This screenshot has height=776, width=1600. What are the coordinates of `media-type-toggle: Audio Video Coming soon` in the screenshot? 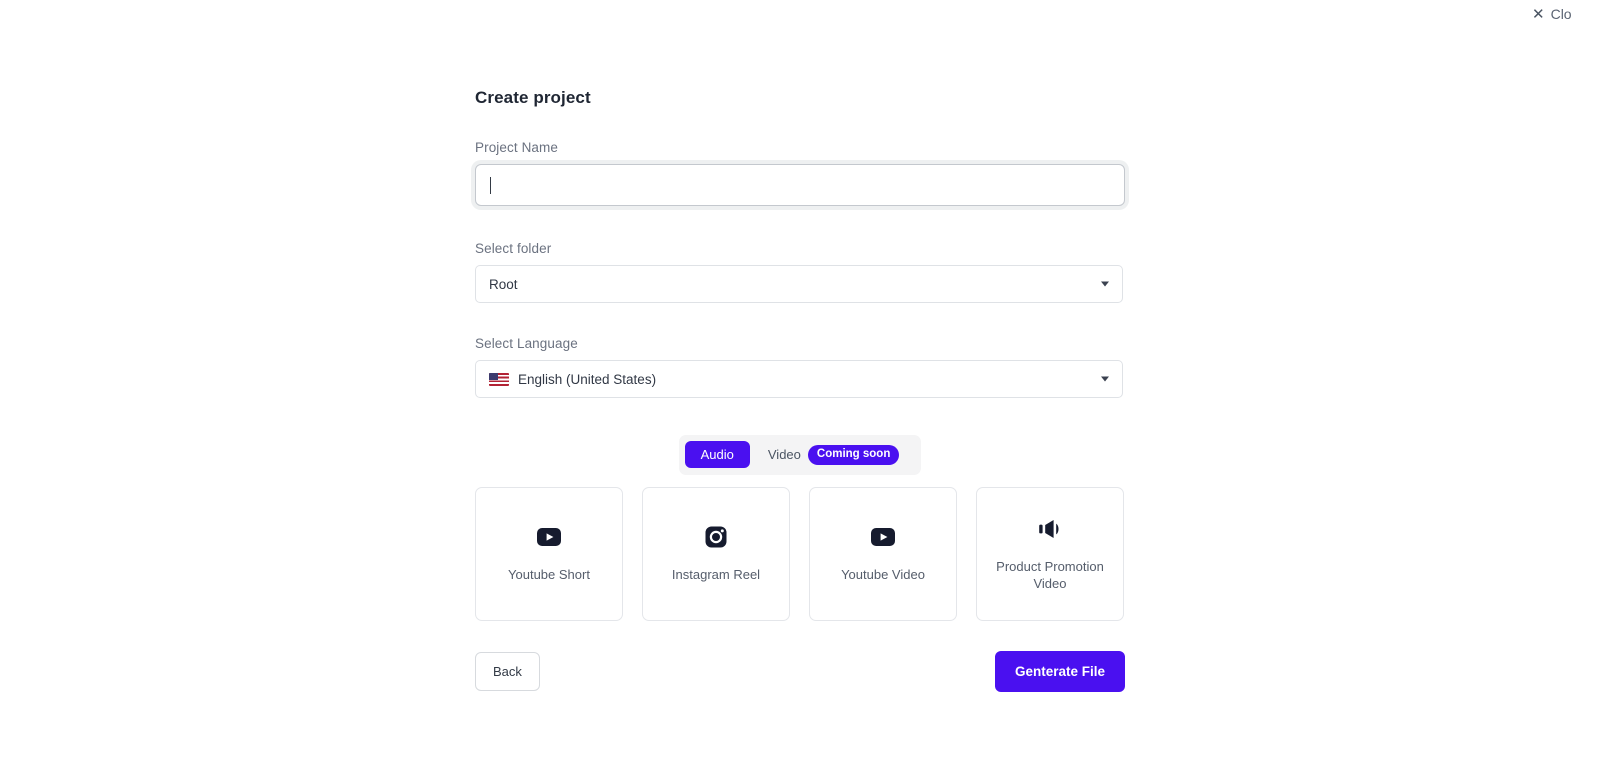 It's located at (800, 455).